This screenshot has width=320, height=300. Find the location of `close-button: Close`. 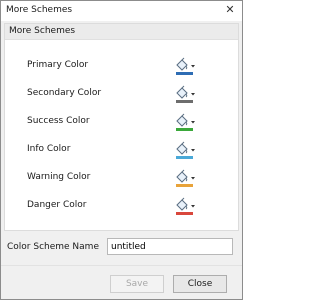

close-button: Close is located at coordinates (200, 284).